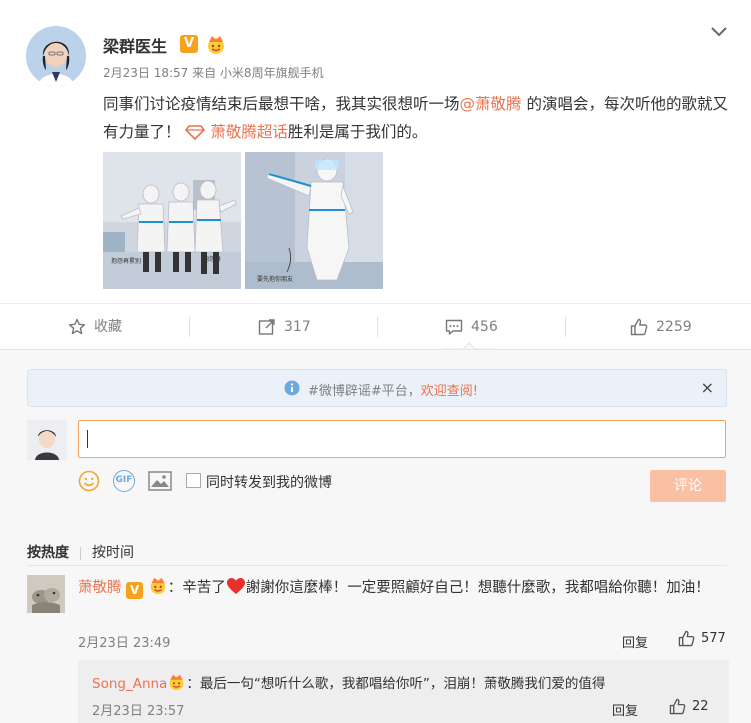 The image size is (751, 723). Describe the element at coordinates (357, 132) in the screenshot. I see `post-text-part3: 胜利是属于我们的。` at that location.